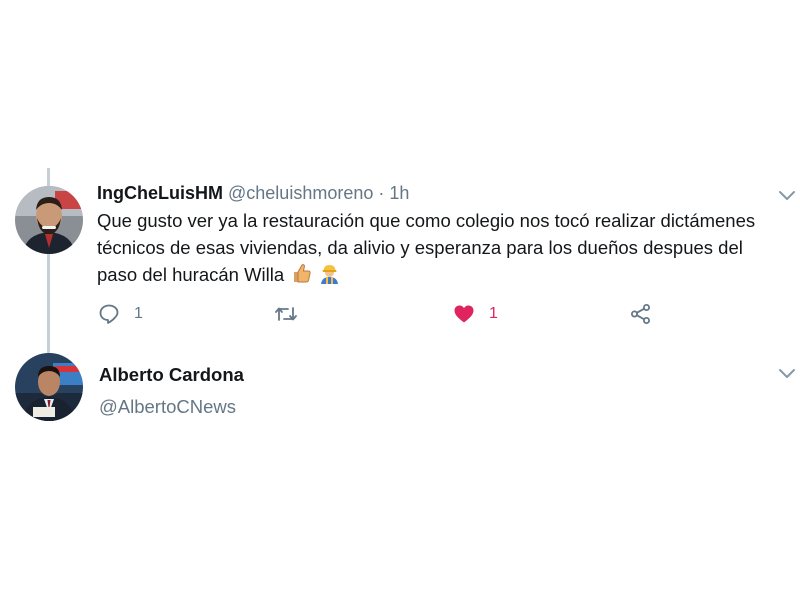 This screenshot has height=600, width=800. What do you see at coordinates (138, 313) in the screenshot?
I see `reply-count: 1` at bounding box center [138, 313].